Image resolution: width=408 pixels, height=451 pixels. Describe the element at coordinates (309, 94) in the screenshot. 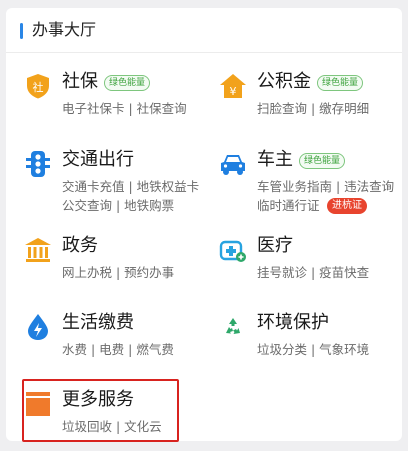

I see `service-housing-fund: ¥ 公积金 绿色能量 扫脸查询 | 缴存明细` at that location.